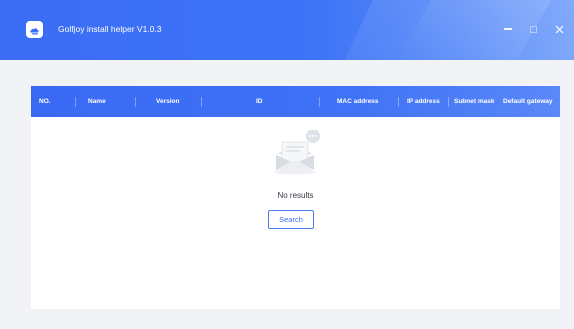 Image resolution: width=574 pixels, height=329 pixels. I want to click on column-header-ip-address: IP address, so click(423, 101).